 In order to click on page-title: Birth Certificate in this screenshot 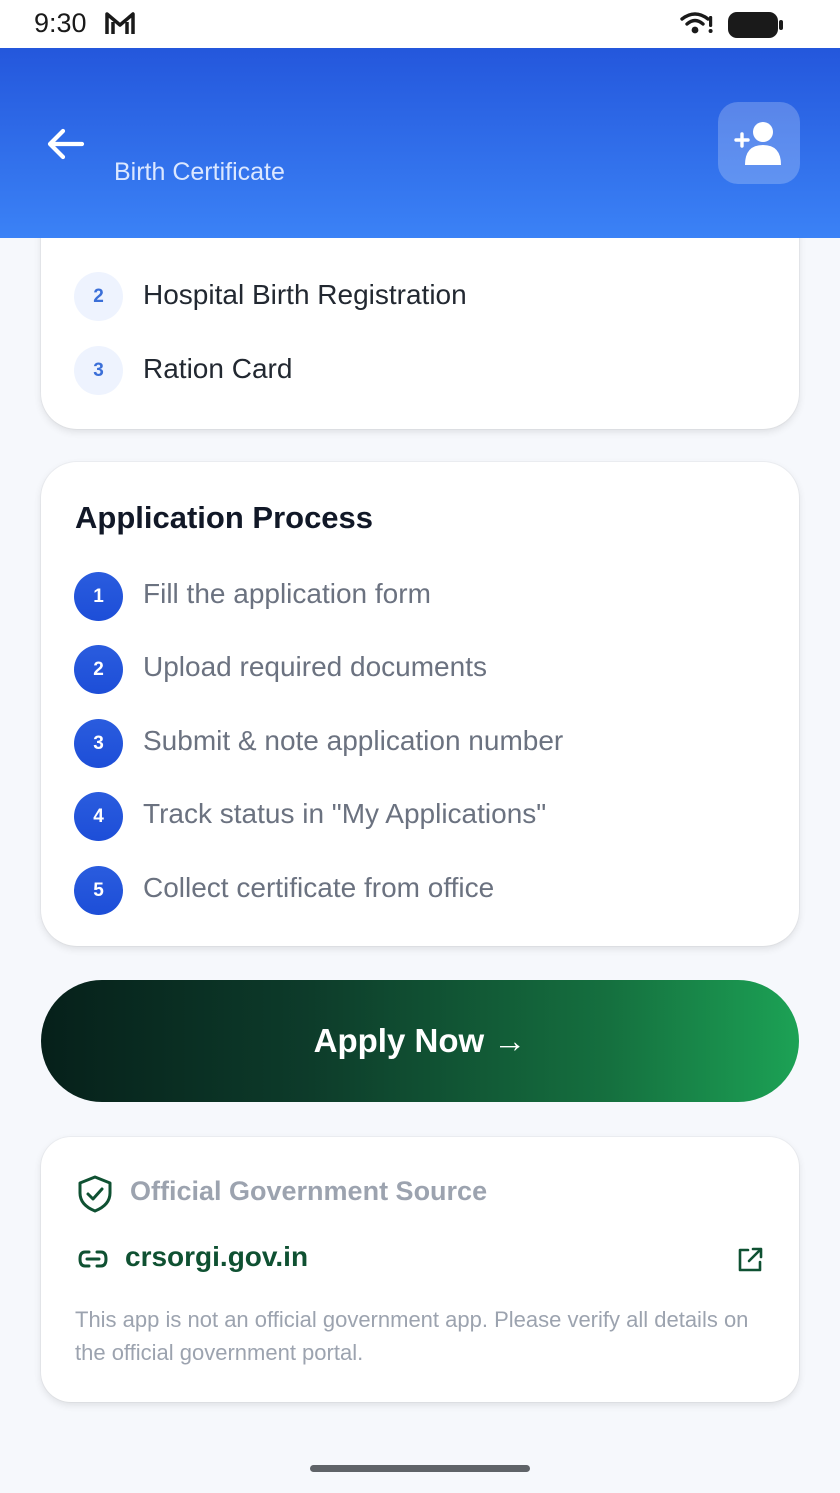, I will do `click(199, 172)`.